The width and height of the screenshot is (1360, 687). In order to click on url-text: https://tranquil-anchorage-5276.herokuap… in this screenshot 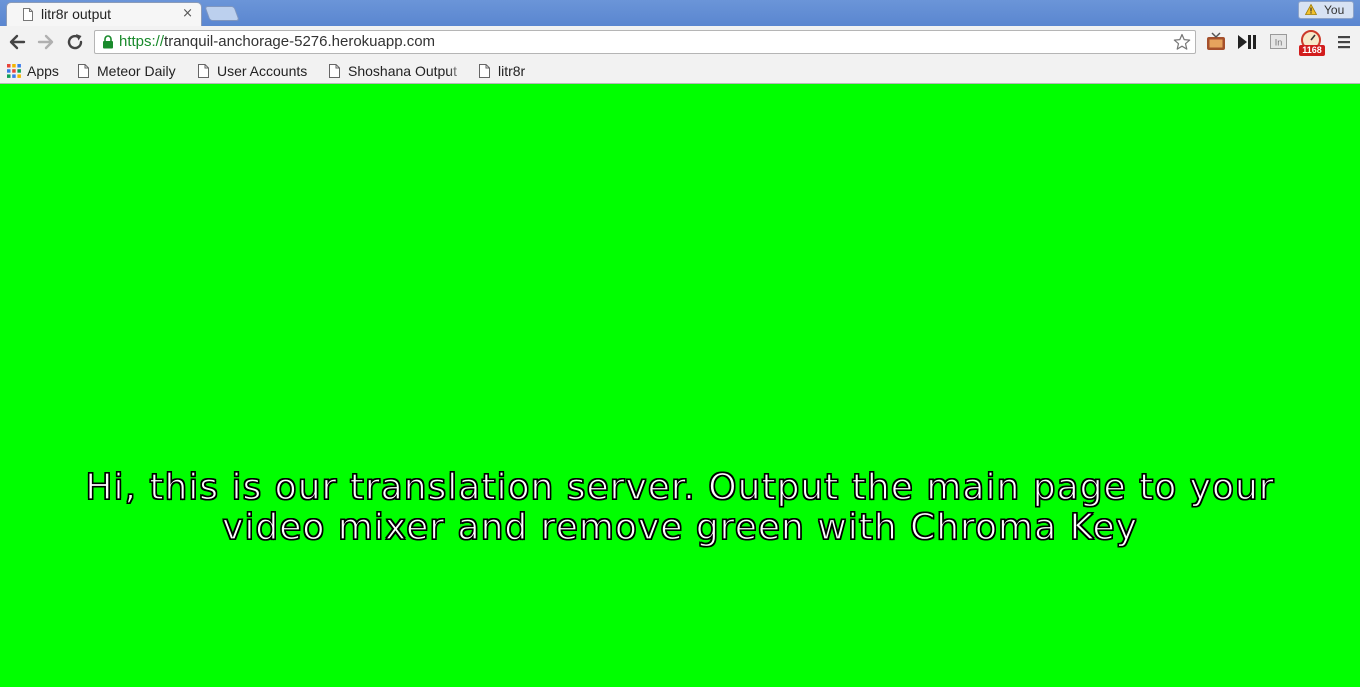, I will do `click(277, 41)`.